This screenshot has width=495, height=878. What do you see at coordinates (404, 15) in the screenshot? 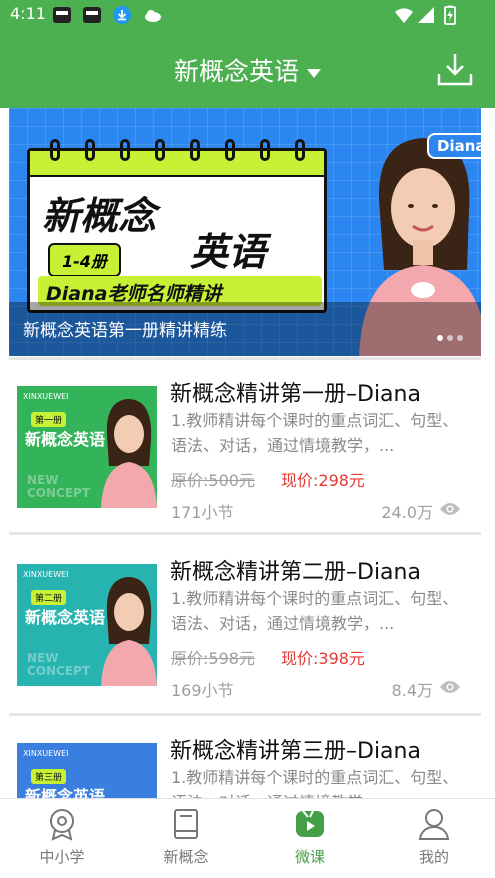
I see `wifi-icon` at bounding box center [404, 15].